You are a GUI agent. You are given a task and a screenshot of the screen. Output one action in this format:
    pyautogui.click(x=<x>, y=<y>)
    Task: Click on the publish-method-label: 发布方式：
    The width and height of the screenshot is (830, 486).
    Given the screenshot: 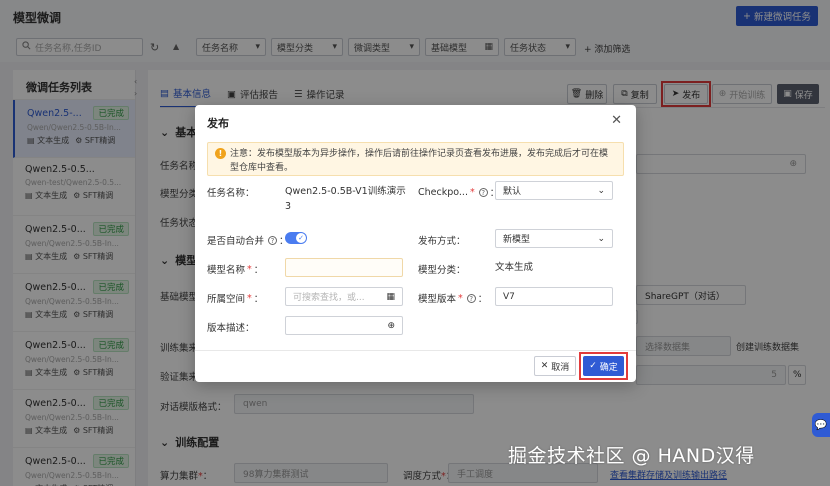 What is the action you would take?
    pyautogui.click(x=442, y=241)
    